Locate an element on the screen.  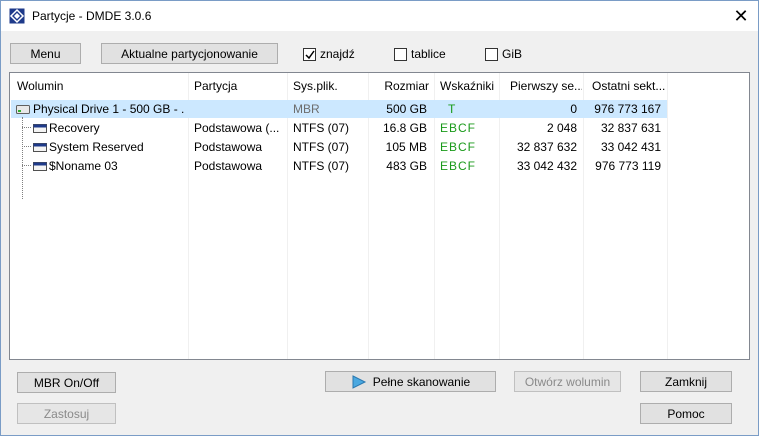
current-partitioning-button: Aktualne partycjonowanie is located at coordinates (189, 53).